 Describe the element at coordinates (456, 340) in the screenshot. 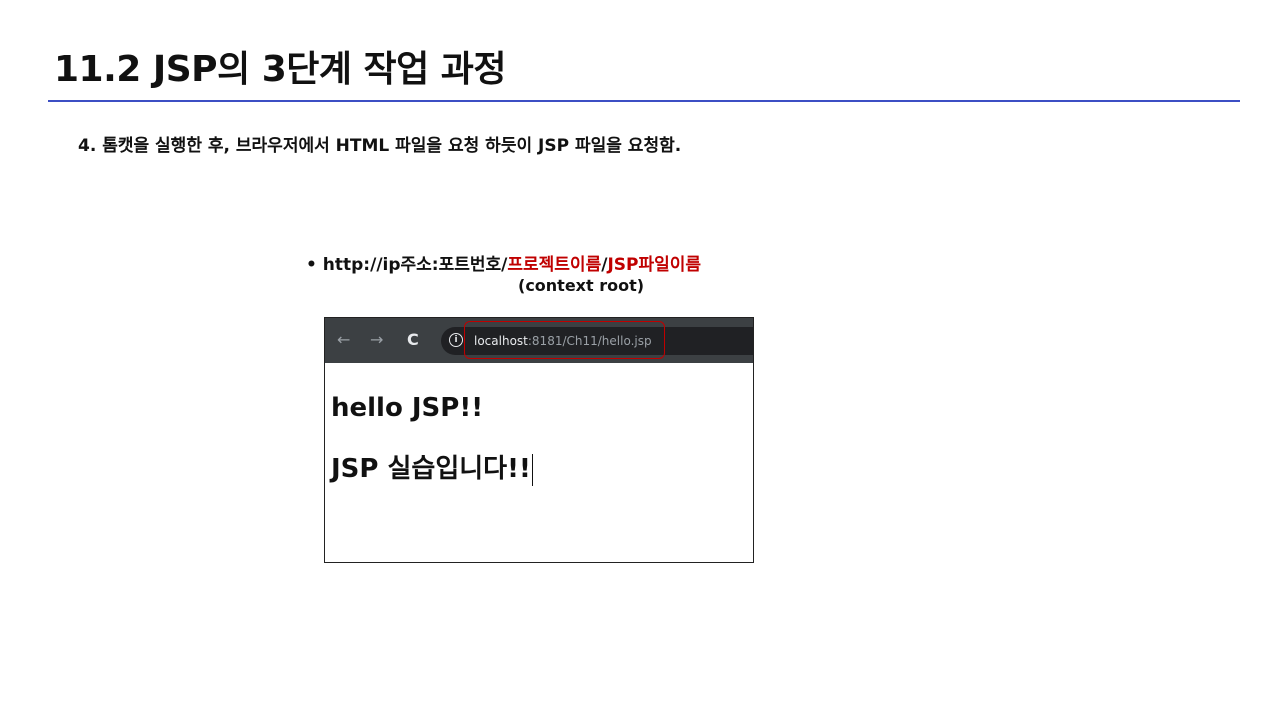

I see `site-info-icon: i` at that location.